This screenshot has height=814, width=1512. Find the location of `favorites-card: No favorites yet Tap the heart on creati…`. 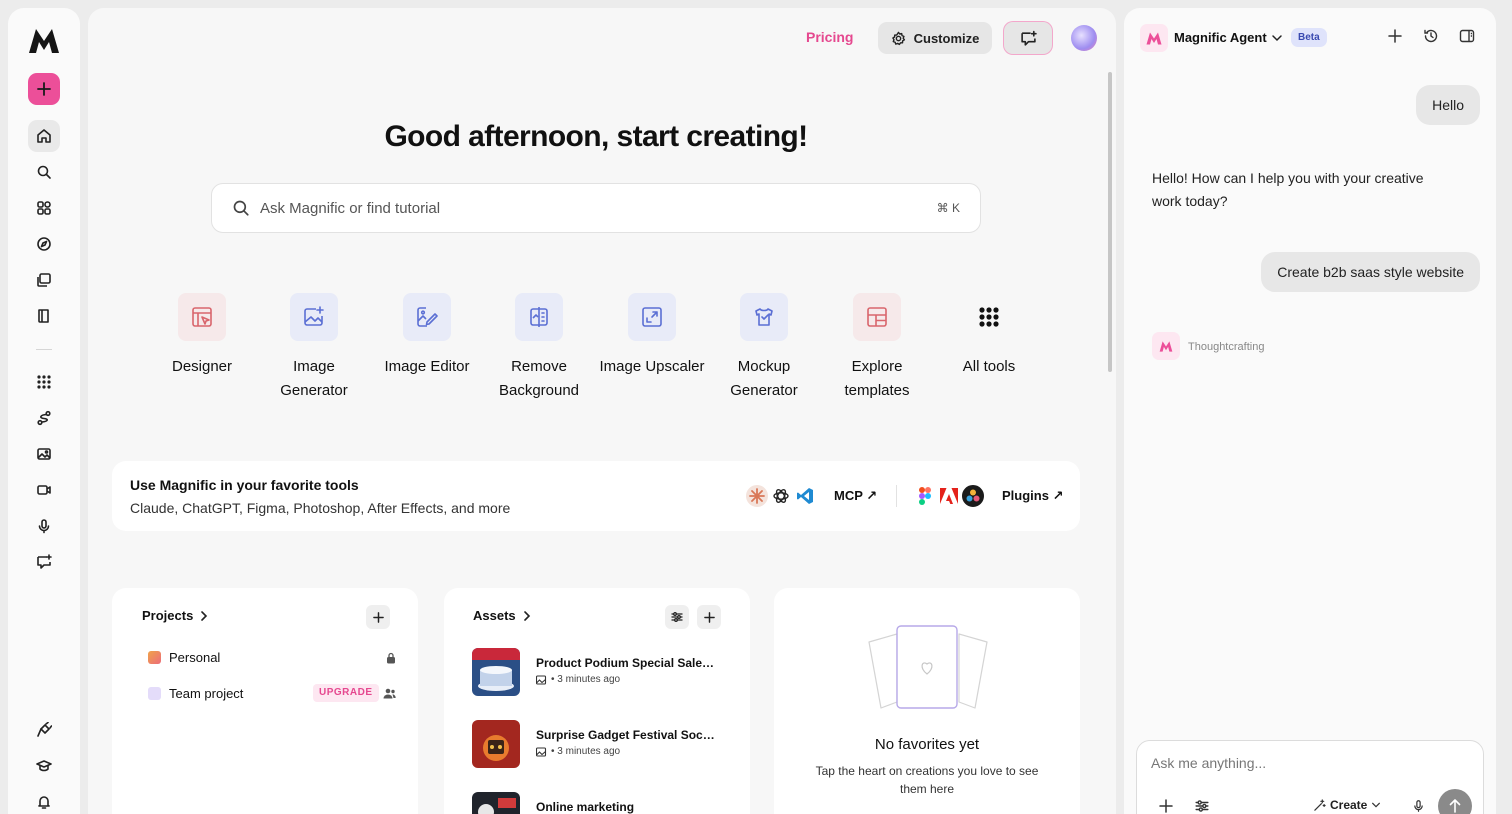

favorites-card: No favorites yet Tap the heart on creati… is located at coordinates (927, 701).